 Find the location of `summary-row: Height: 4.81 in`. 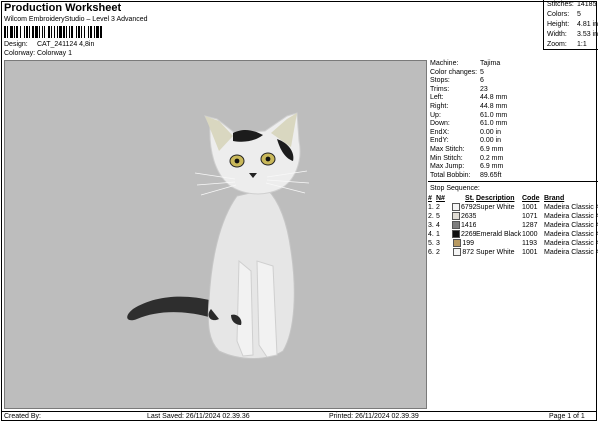

summary-row: Height: 4.81 in is located at coordinates (571, 25).